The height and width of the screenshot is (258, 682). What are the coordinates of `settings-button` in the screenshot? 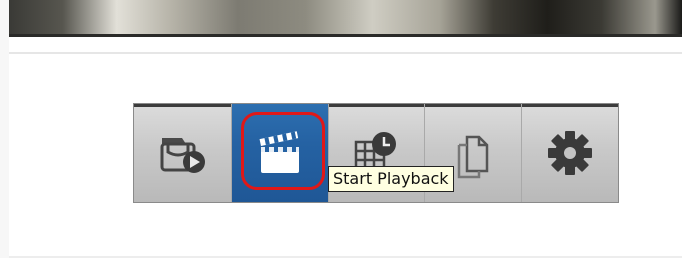 It's located at (569, 153).